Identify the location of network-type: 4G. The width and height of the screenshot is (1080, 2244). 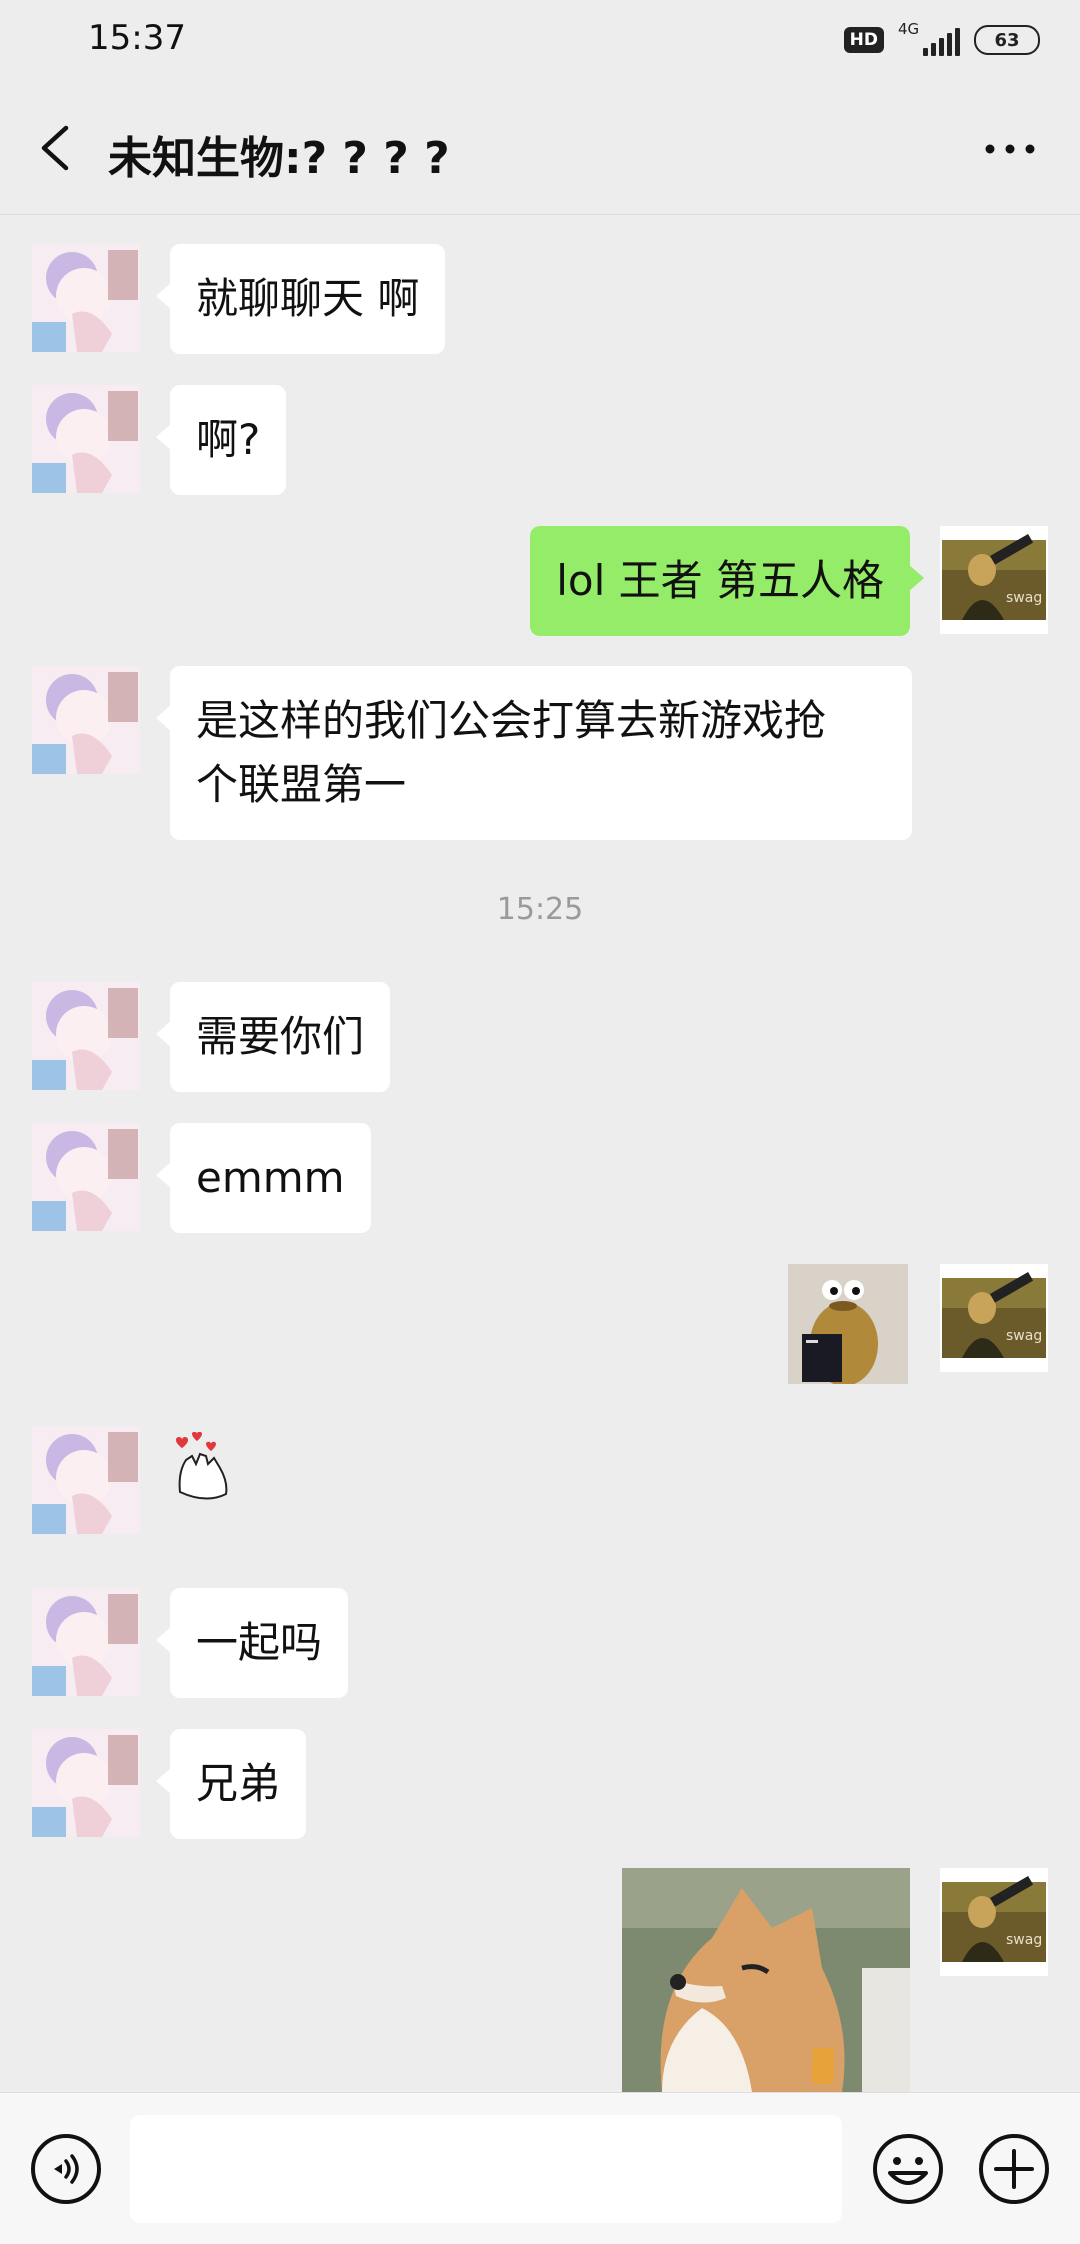
(909, 29).